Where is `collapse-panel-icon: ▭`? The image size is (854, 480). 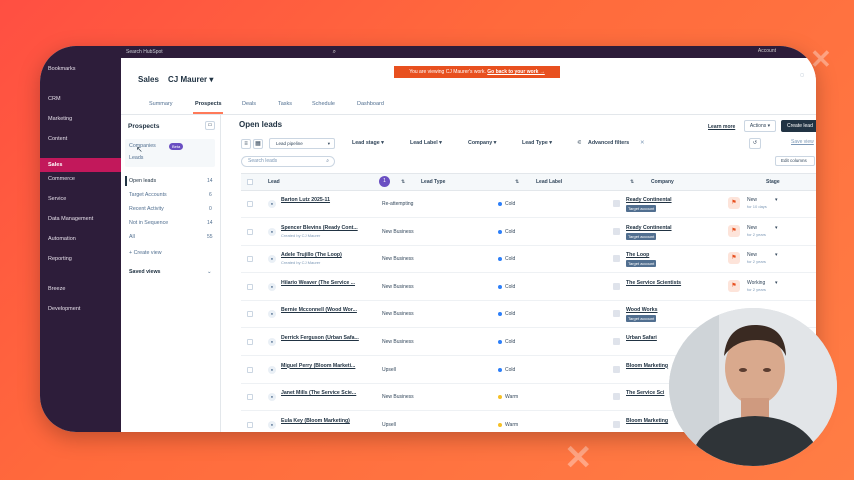
collapse-panel-icon: ▭ is located at coordinates (210, 125).